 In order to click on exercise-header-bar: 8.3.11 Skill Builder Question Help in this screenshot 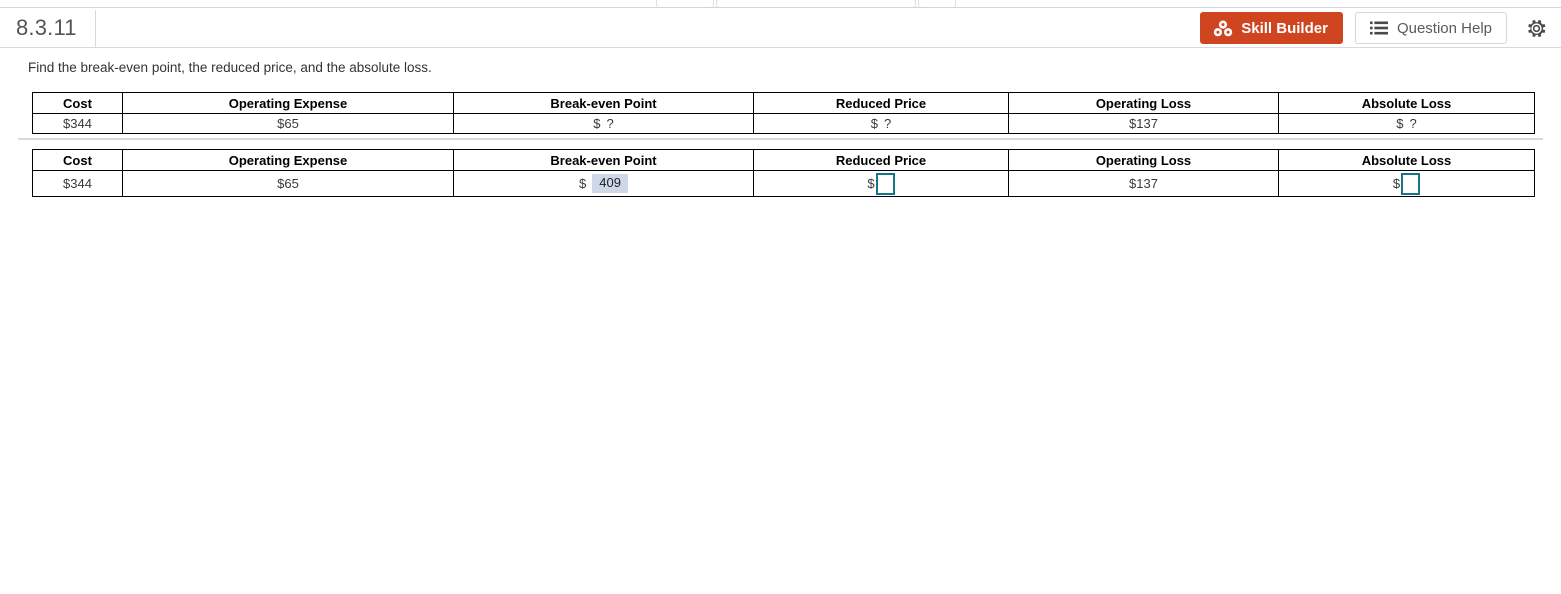, I will do `click(780, 28)`.